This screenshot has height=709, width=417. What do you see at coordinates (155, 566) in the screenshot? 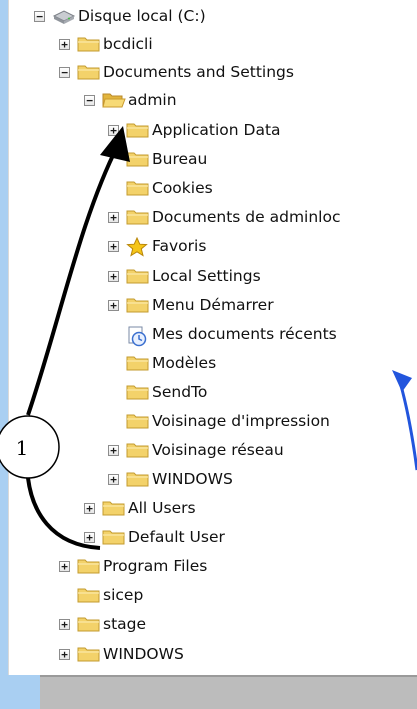
I see `tree-item-label: Program Files` at bounding box center [155, 566].